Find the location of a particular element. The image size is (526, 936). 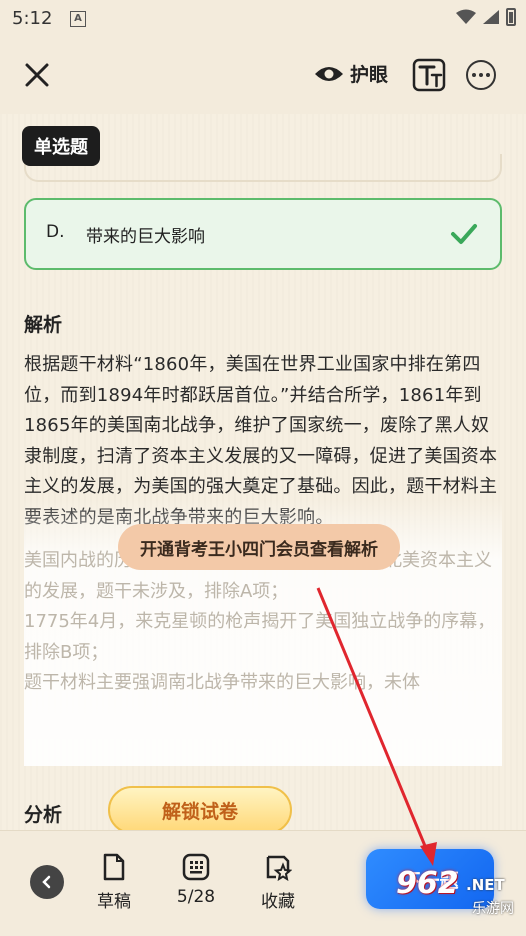

grid-calendar-icon is located at coordinates (196, 867).